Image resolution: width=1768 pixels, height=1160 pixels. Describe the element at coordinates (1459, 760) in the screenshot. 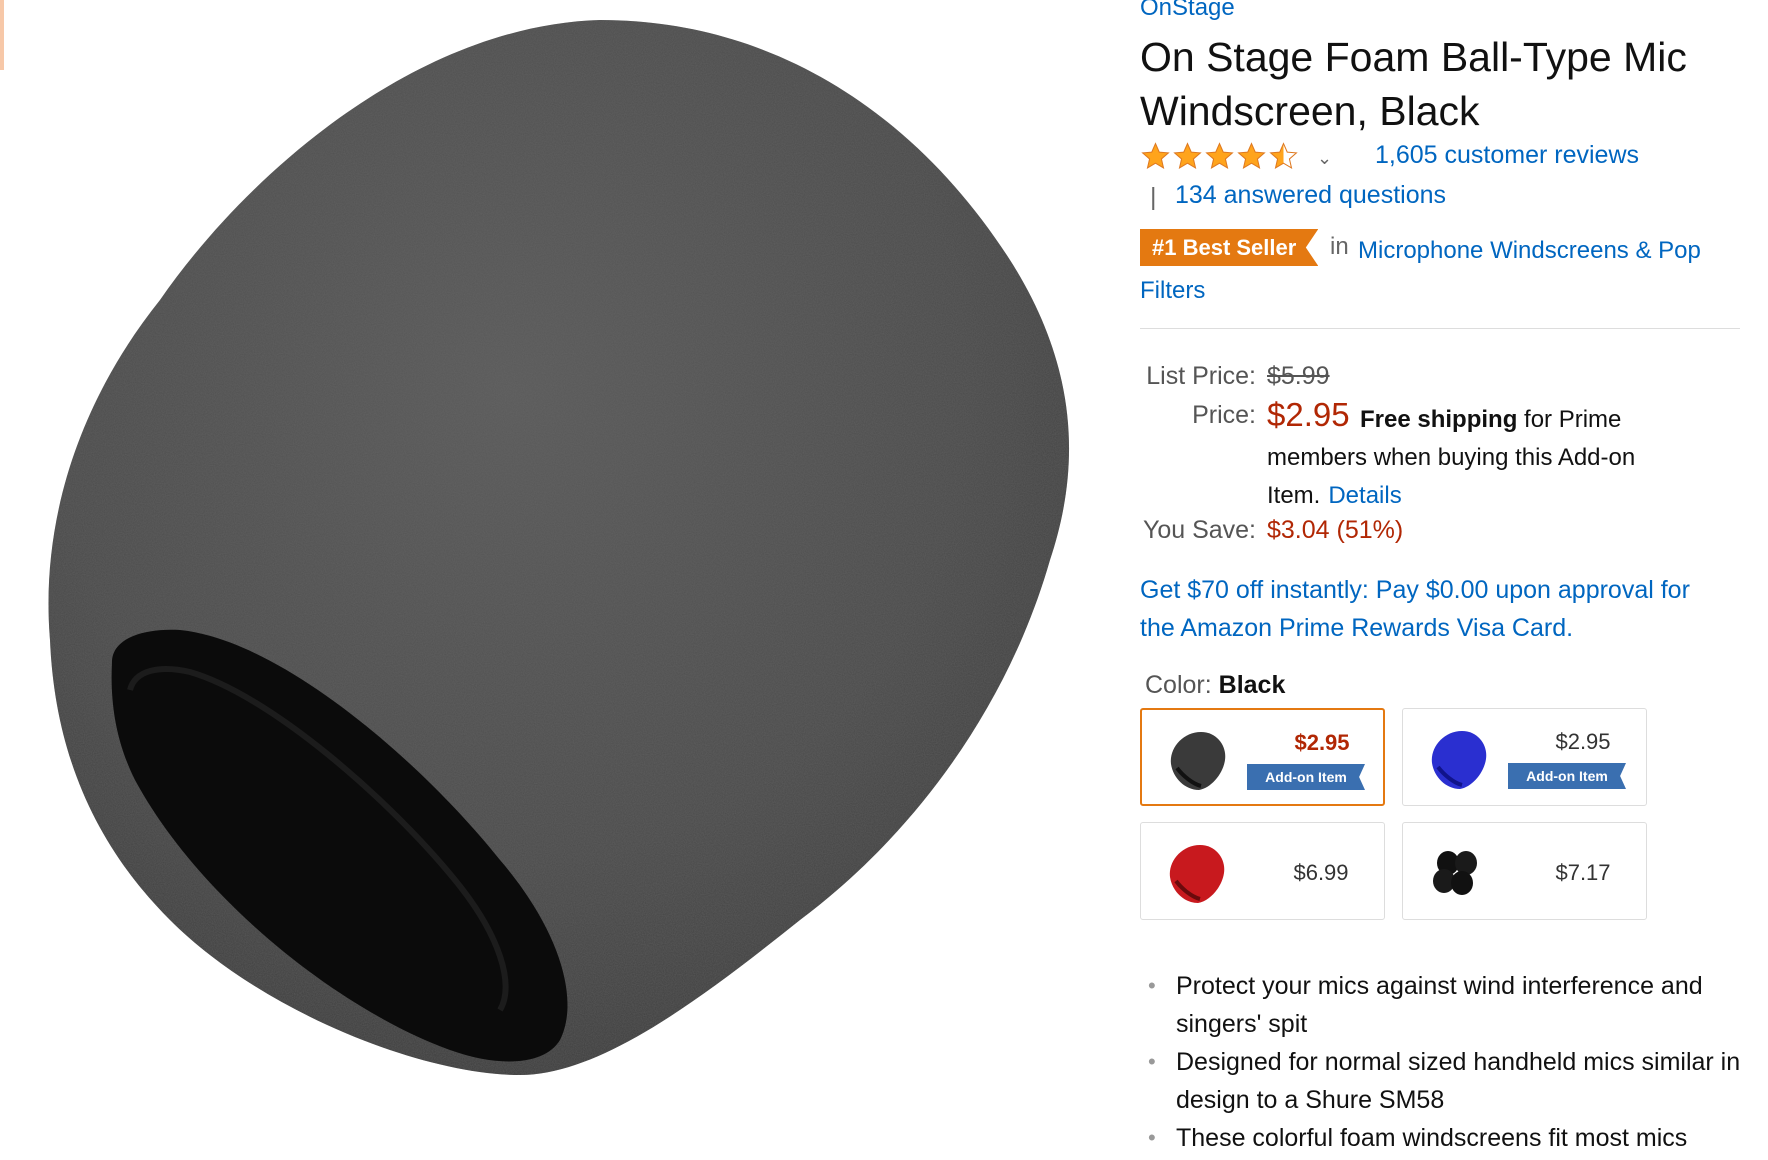

I see `swatch-blue-image` at that location.